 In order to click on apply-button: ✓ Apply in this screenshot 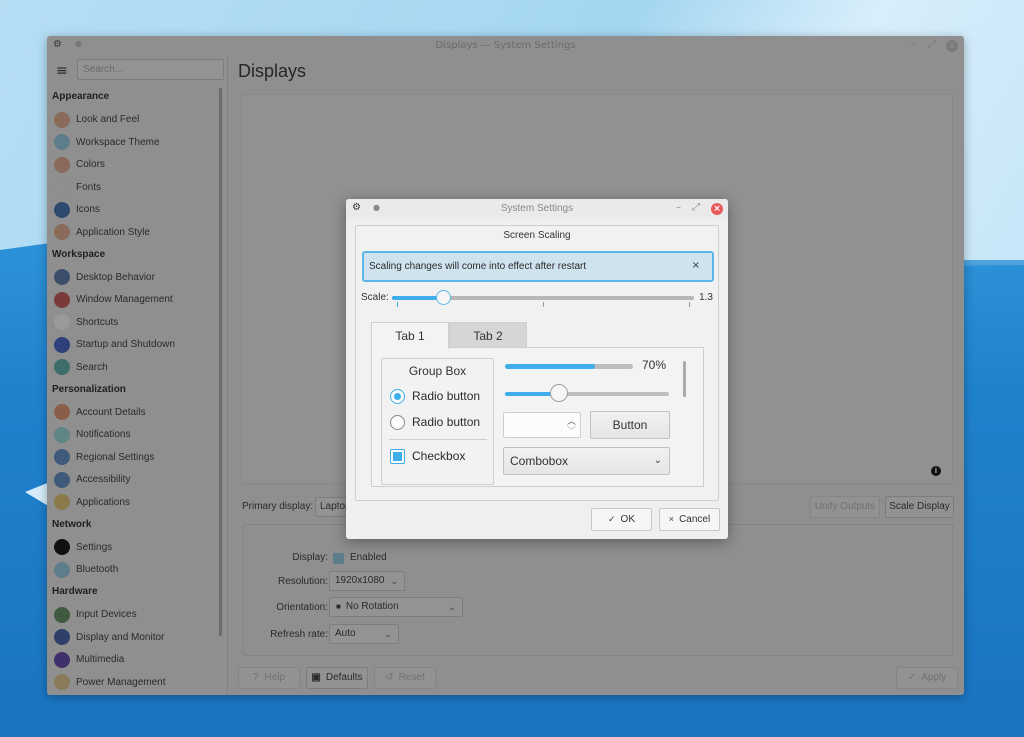, I will do `click(927, 678)`.